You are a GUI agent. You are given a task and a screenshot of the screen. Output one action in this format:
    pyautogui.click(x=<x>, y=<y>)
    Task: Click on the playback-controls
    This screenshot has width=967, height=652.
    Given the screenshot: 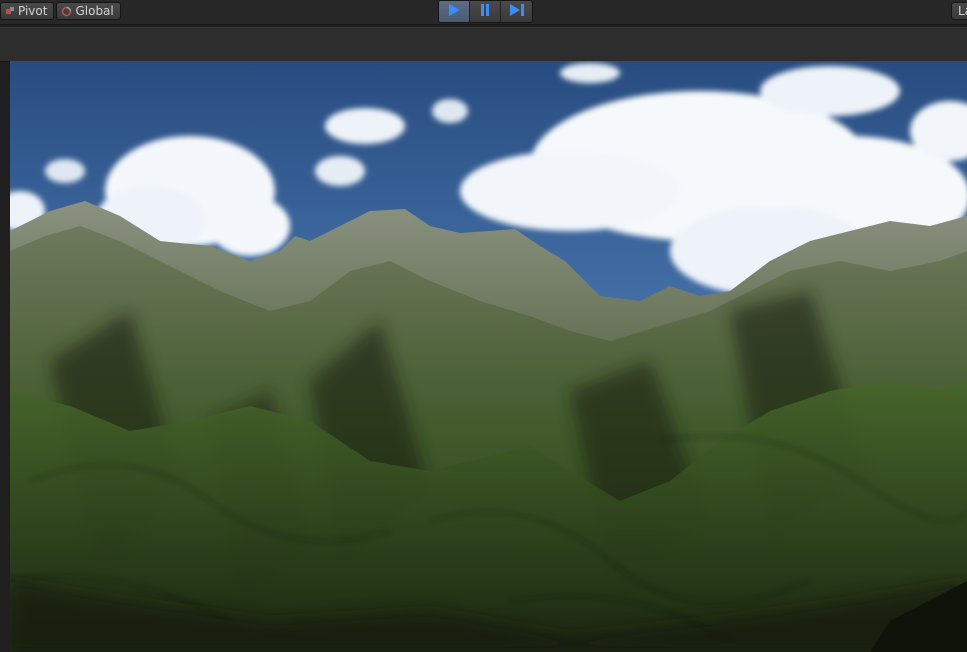 What is the action you would take?
    pyautogui.click(x=485, y=11)
    